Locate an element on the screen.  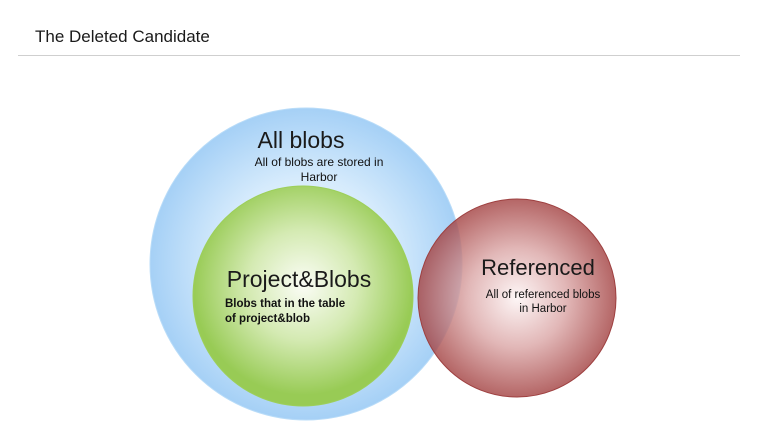
project-blobs-desc-line1: Blobs that in the table is located at coordinates (285, 304).